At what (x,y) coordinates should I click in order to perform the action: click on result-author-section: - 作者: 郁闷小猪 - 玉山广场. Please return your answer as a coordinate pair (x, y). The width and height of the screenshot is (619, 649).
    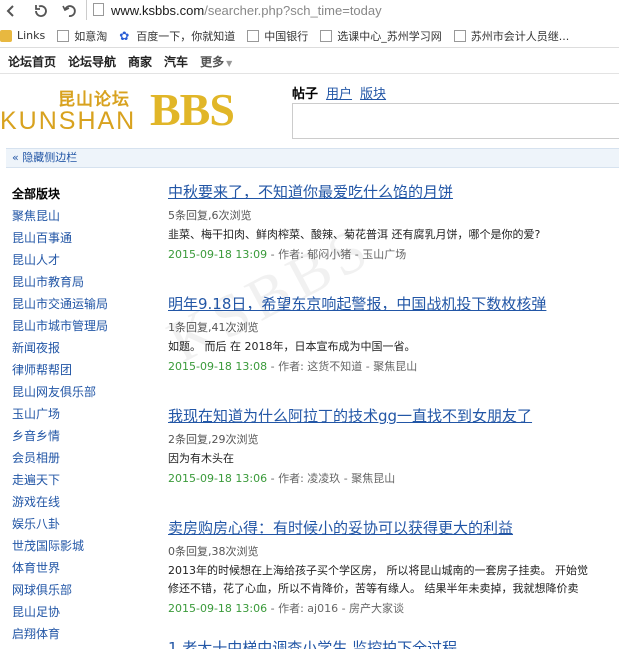
    Looking at the image, I should click on (337, 254).